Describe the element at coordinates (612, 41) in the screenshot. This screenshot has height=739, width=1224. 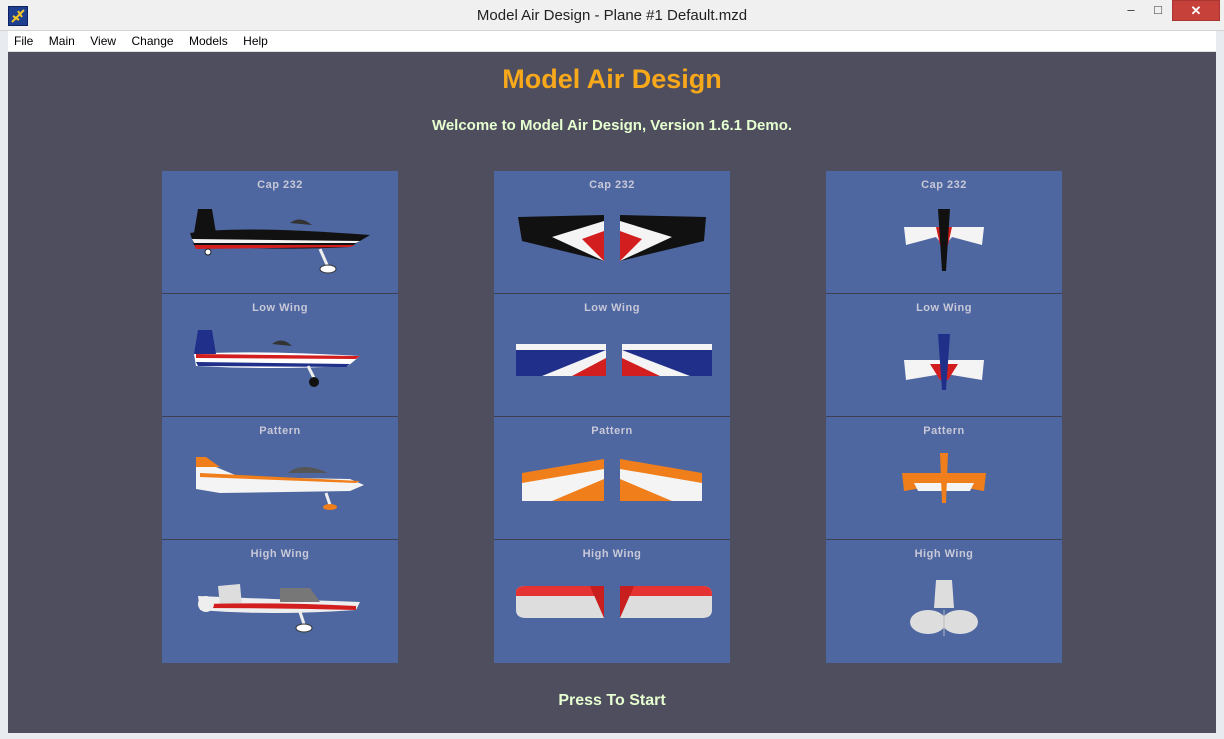
I see `menu-bar: File Main View Change Models Help` at that location.